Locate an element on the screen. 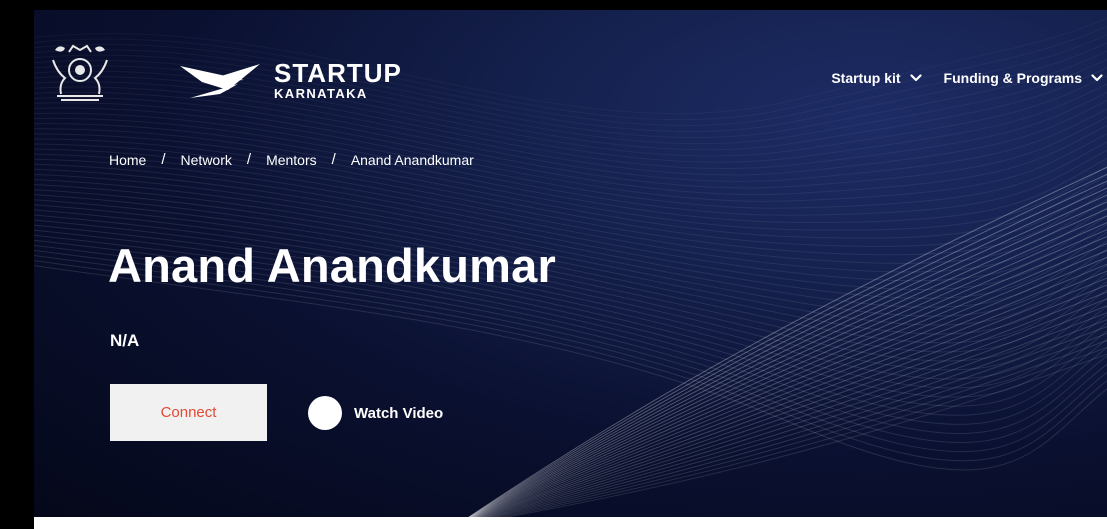  profile-subtitle: N/A is located at coordinates (125, 340).